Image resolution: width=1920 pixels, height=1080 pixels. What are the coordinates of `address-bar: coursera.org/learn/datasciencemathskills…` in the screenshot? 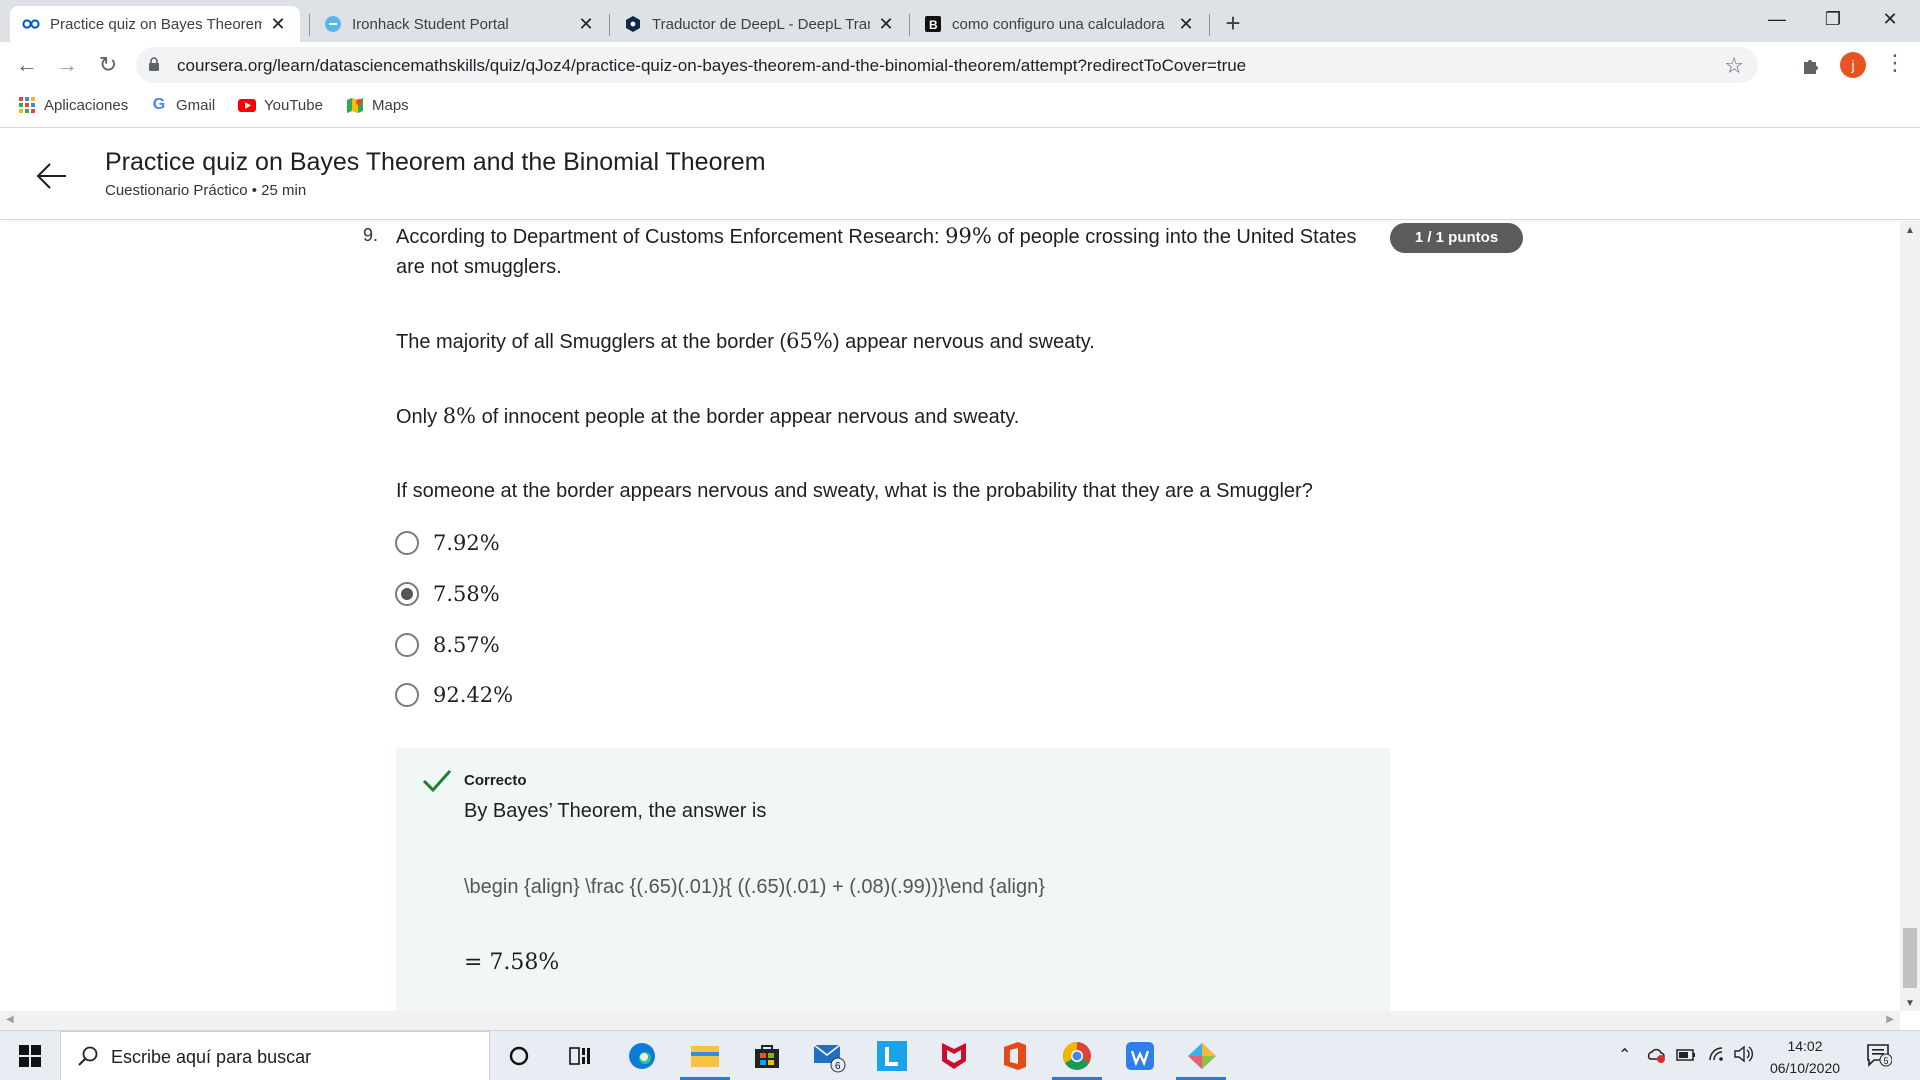 It's located at (947, 65).